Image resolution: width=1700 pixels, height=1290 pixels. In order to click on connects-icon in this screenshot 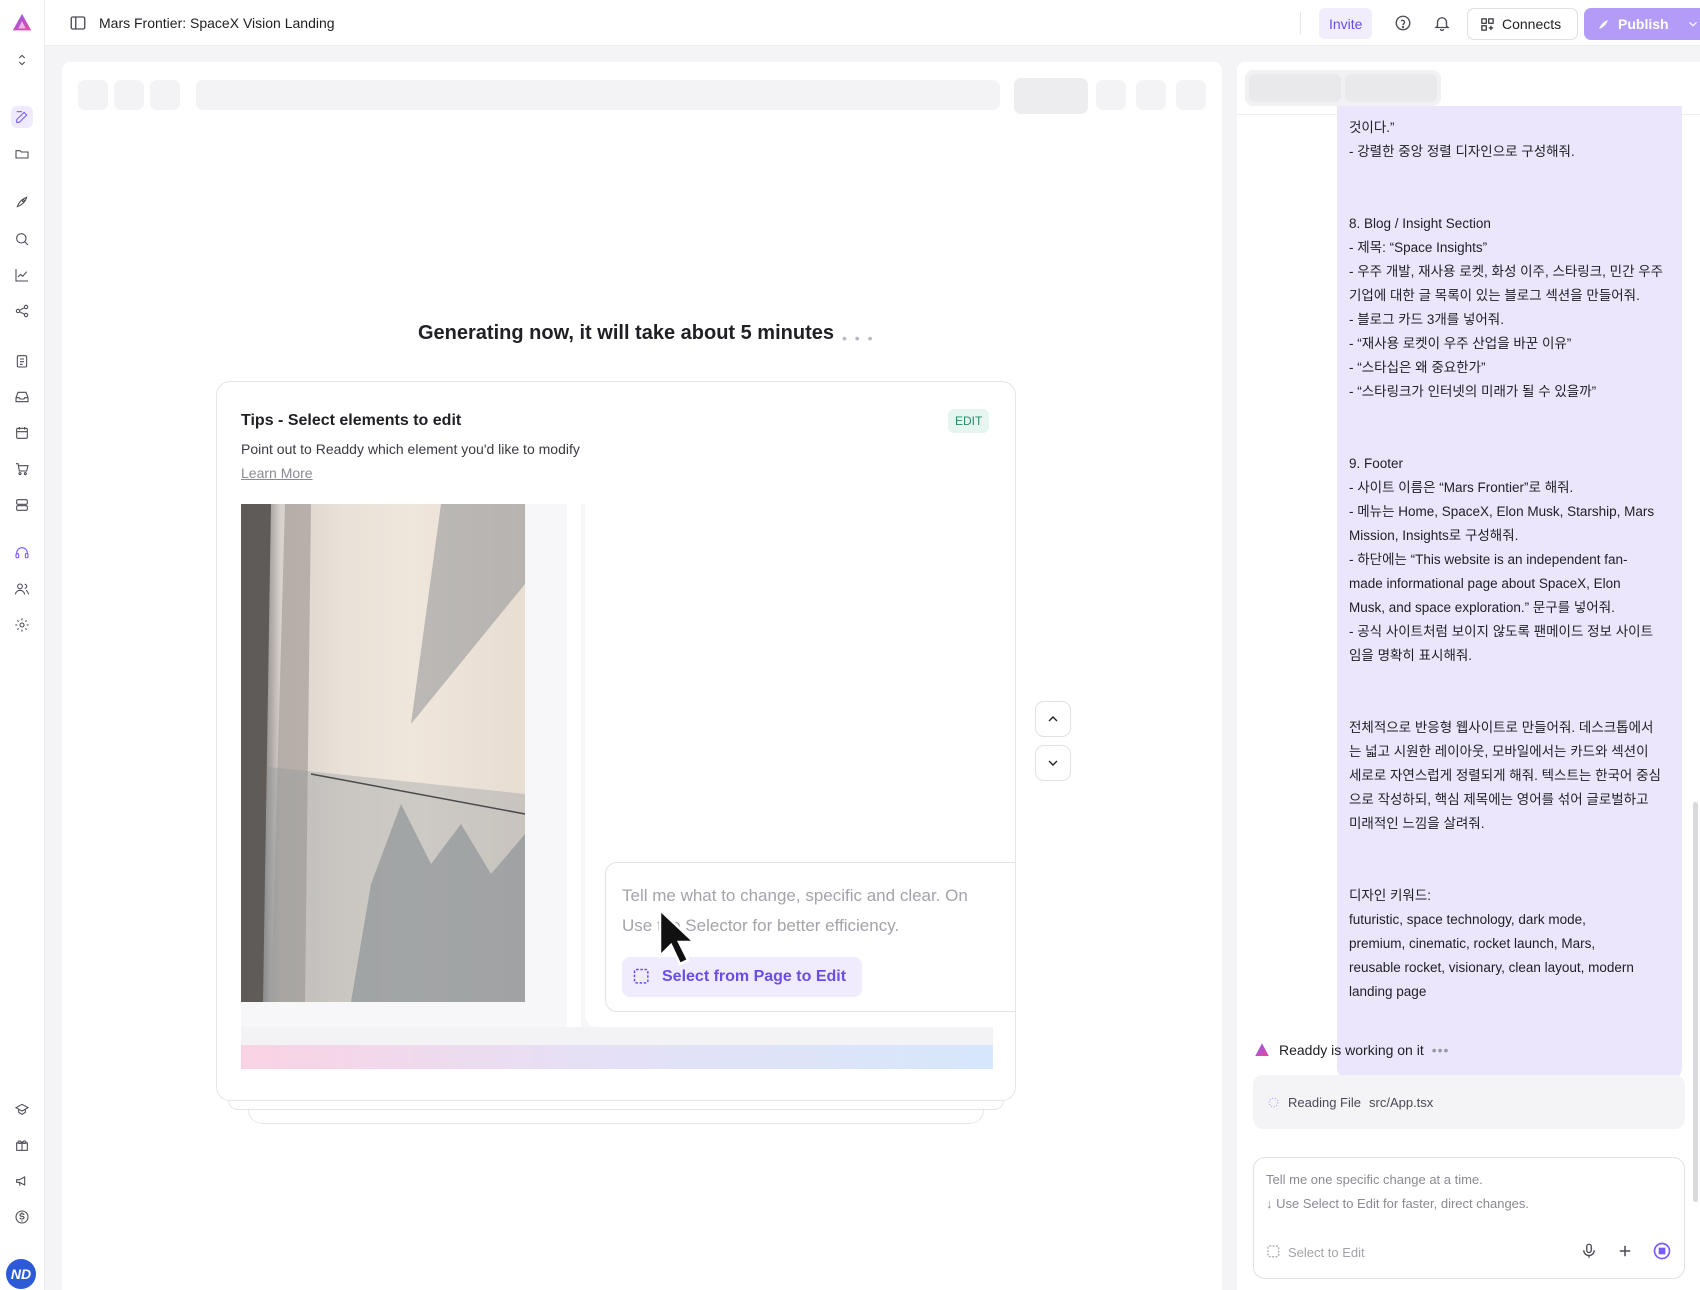, I will do `click(1487, 24)`.